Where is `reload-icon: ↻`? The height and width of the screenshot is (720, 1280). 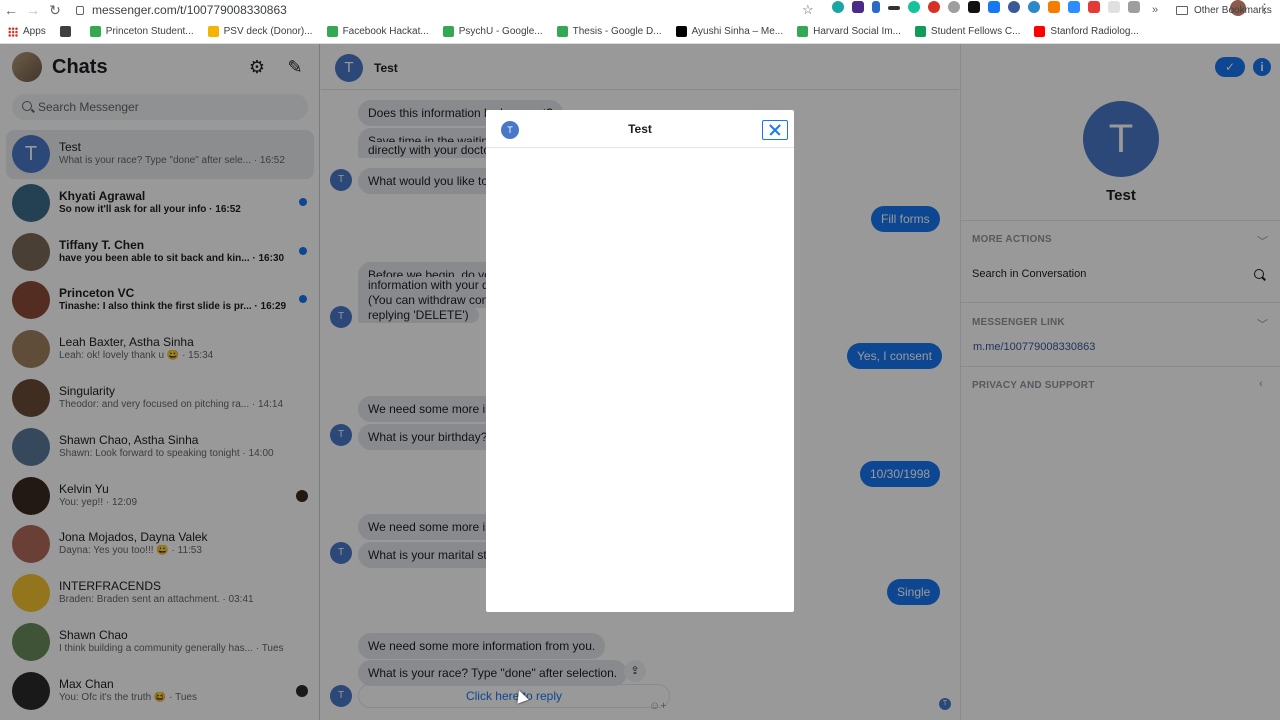
reload-icon: ↻ is located at coordinates (55, 10).